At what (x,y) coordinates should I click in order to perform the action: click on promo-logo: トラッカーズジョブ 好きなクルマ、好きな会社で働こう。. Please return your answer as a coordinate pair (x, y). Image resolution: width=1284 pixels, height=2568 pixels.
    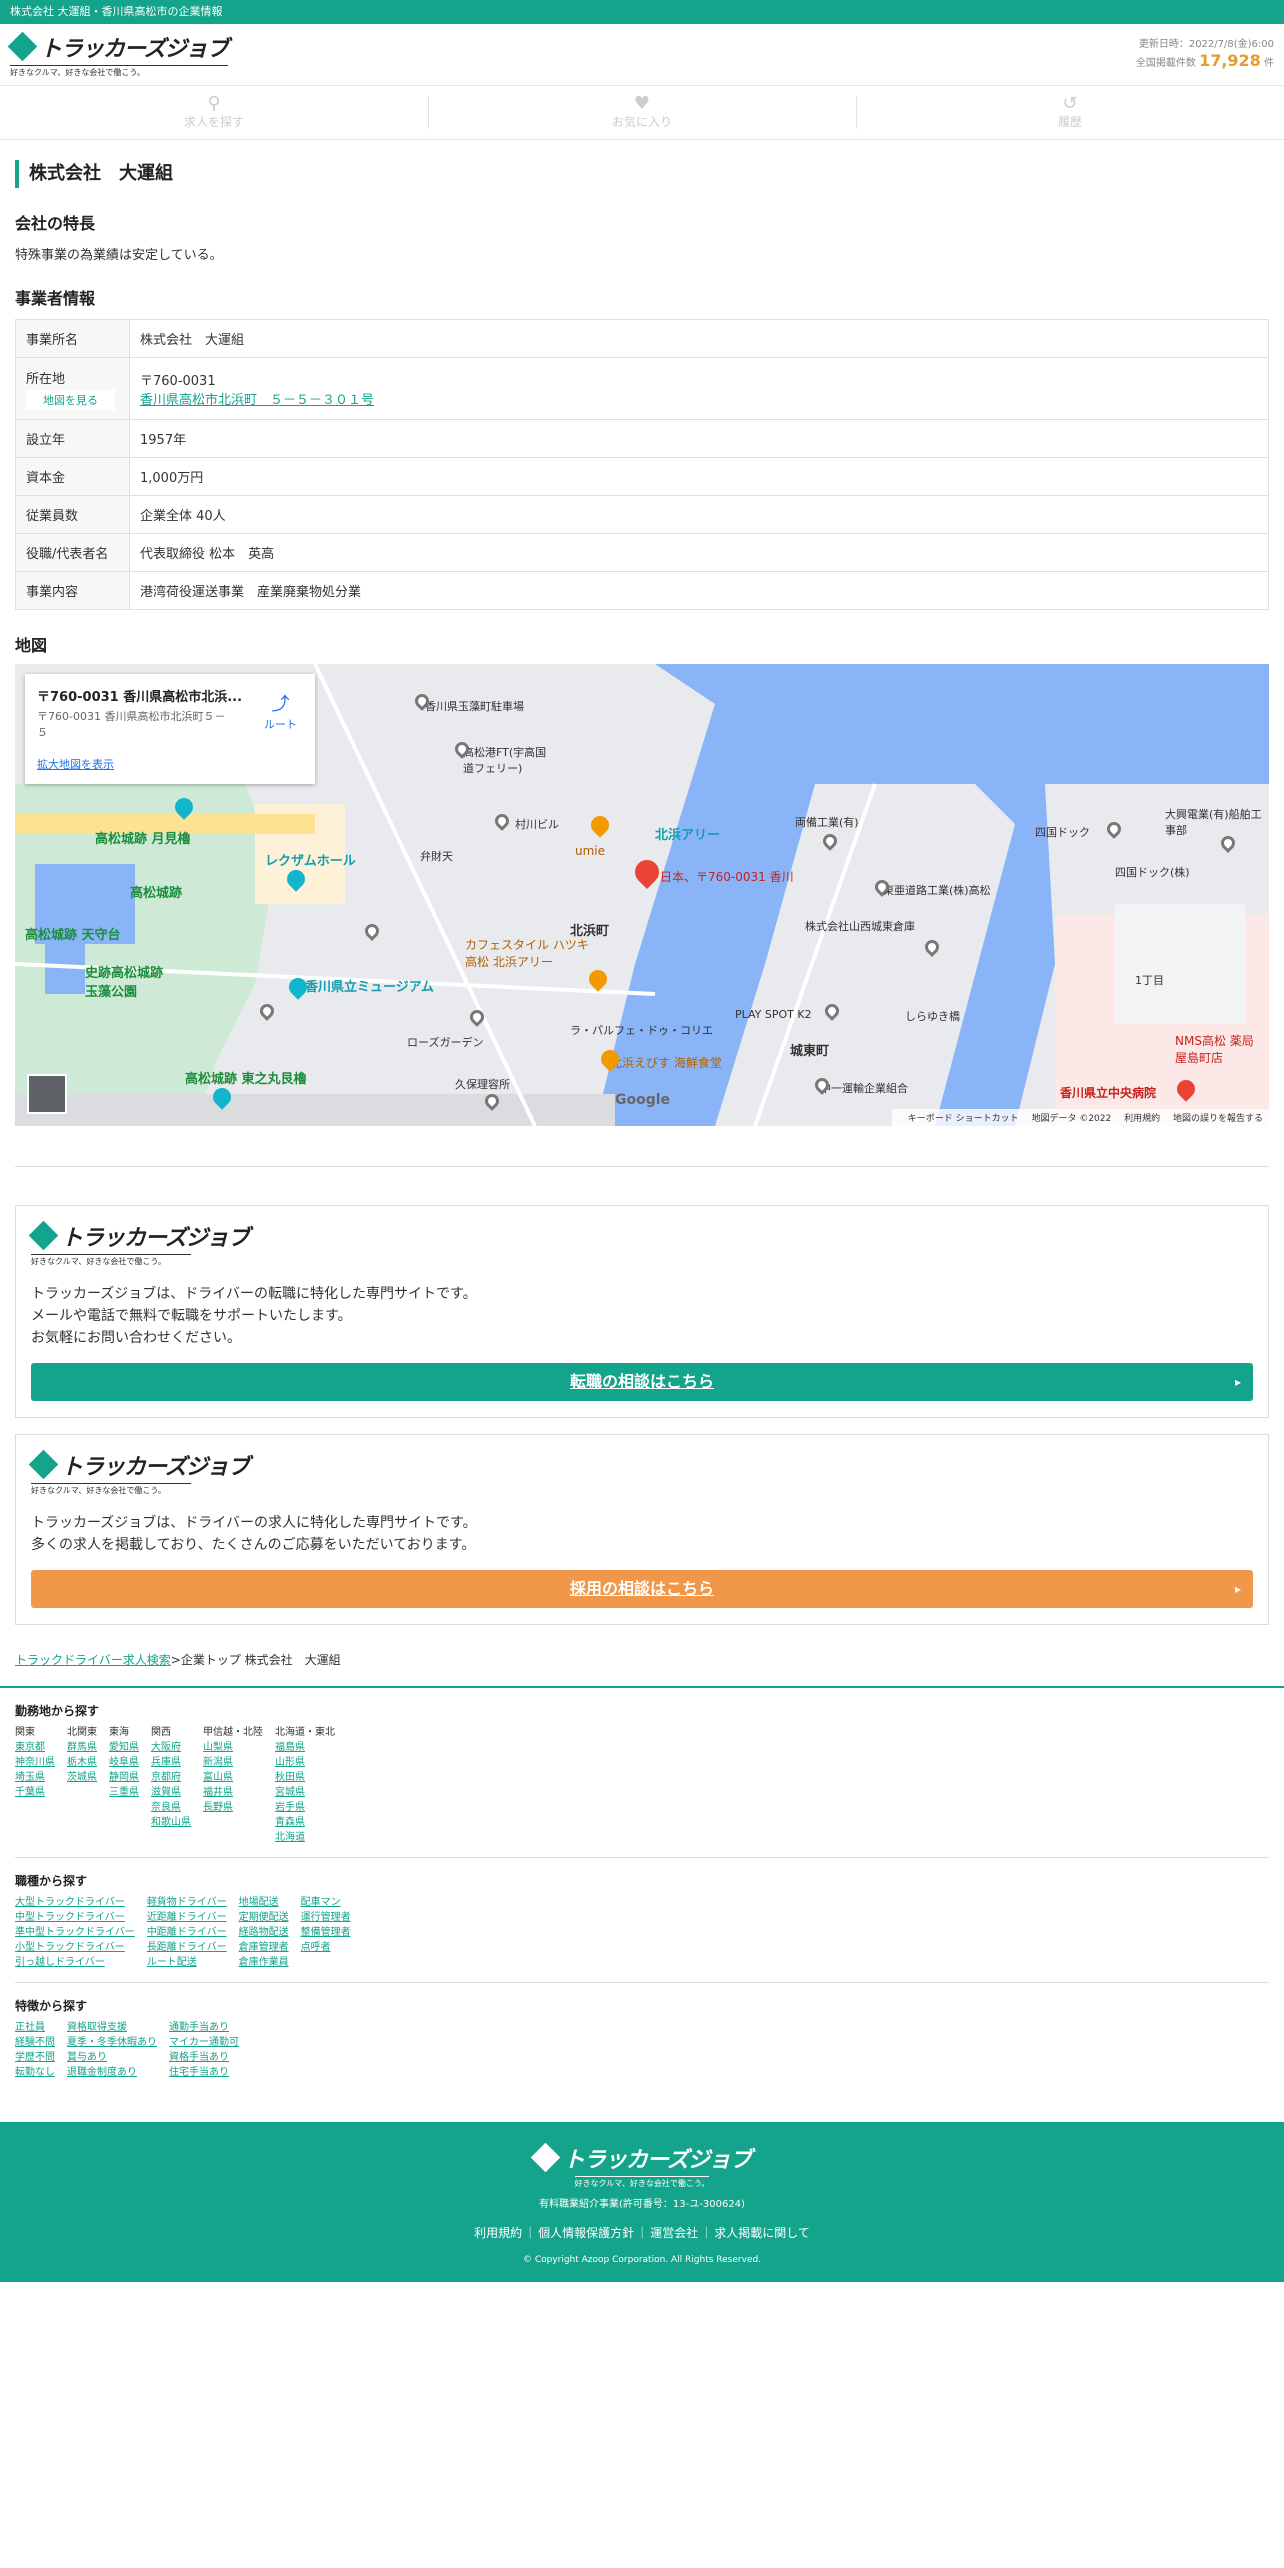
    Looking at the image, I should click on (640, 1243).